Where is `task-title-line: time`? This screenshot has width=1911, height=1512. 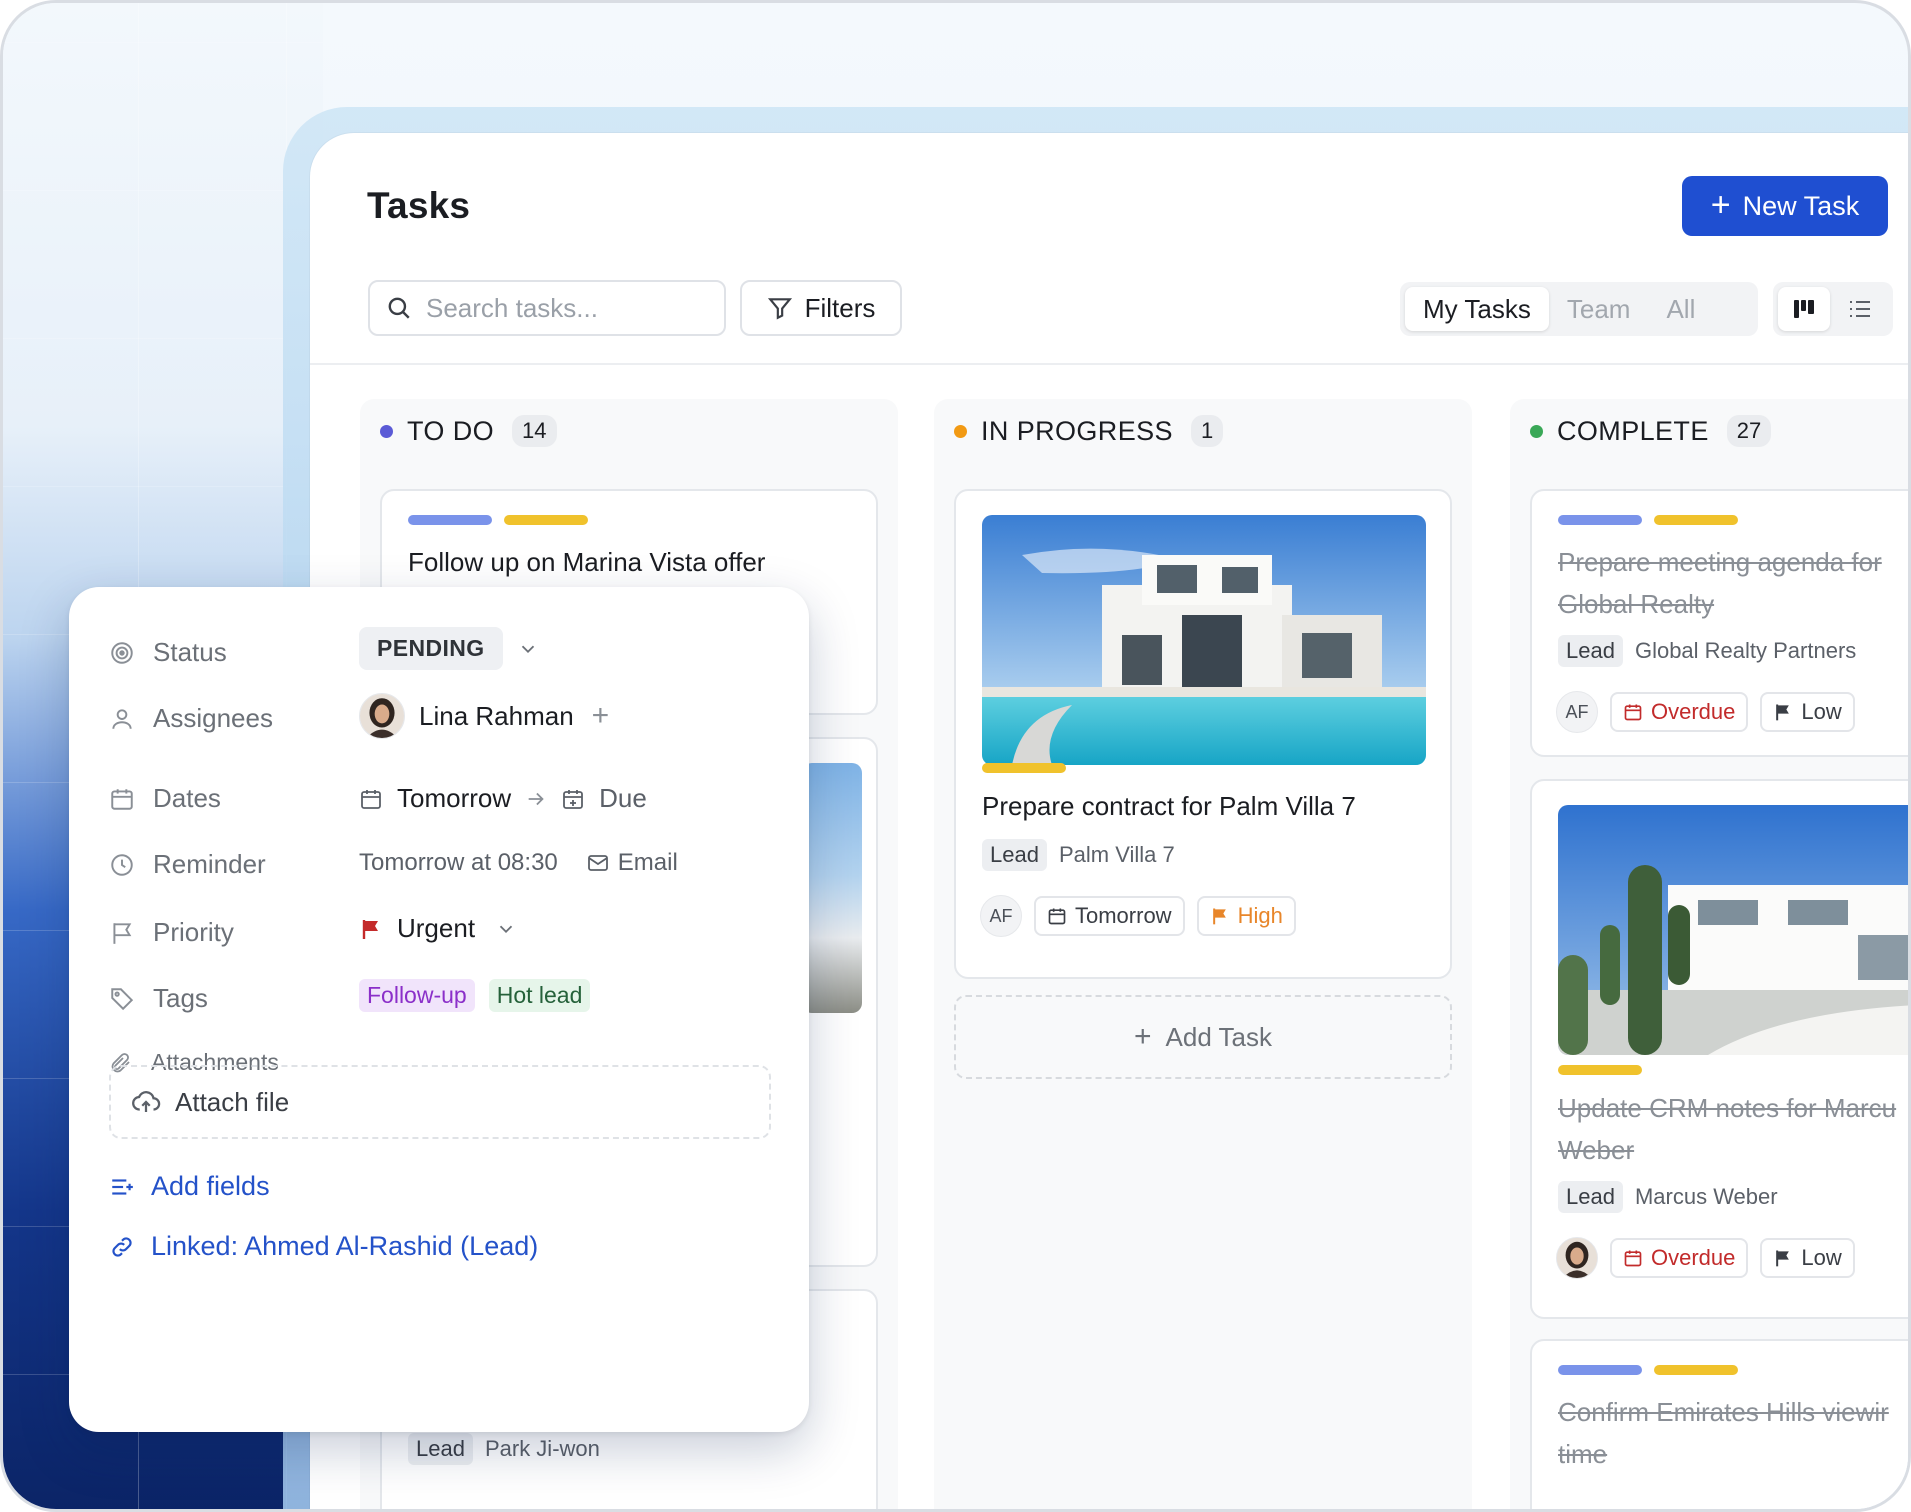
task-title-line: time is located at coordinates (1583, 1454).